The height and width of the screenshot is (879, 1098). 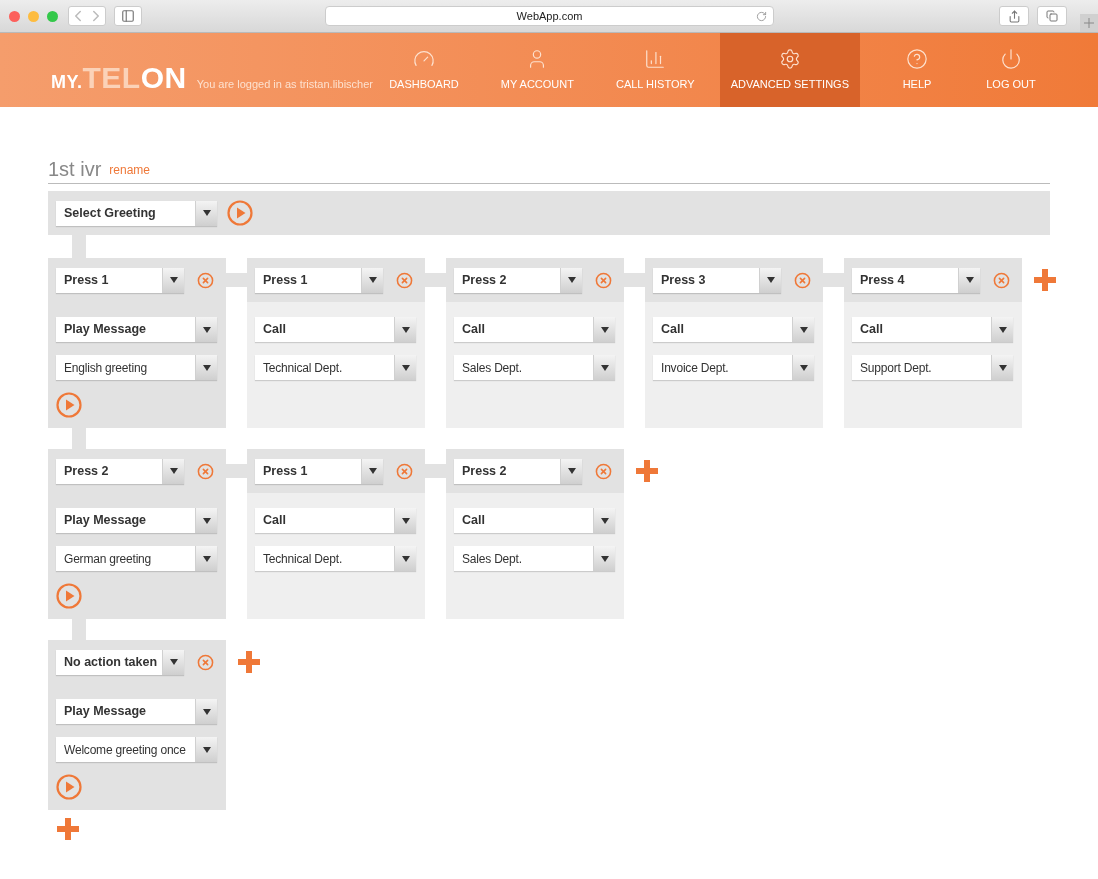 What do you see at coordinates (284, 84) in the screenshot?
I see `login-text: You are logged in as tristan.libischer` at bounding box center [284, 84].